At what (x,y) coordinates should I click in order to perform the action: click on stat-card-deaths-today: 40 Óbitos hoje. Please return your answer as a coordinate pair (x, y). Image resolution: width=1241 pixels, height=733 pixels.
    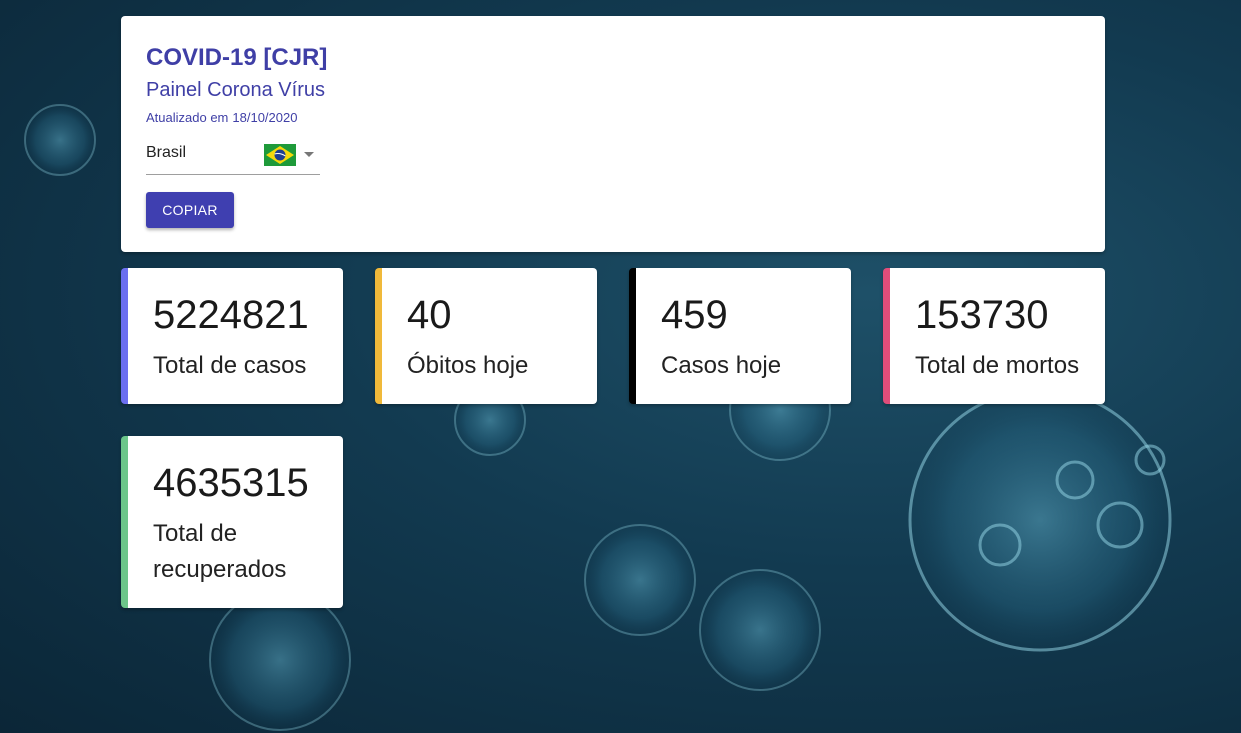
    Looking at the image, I should click on (486, 336).